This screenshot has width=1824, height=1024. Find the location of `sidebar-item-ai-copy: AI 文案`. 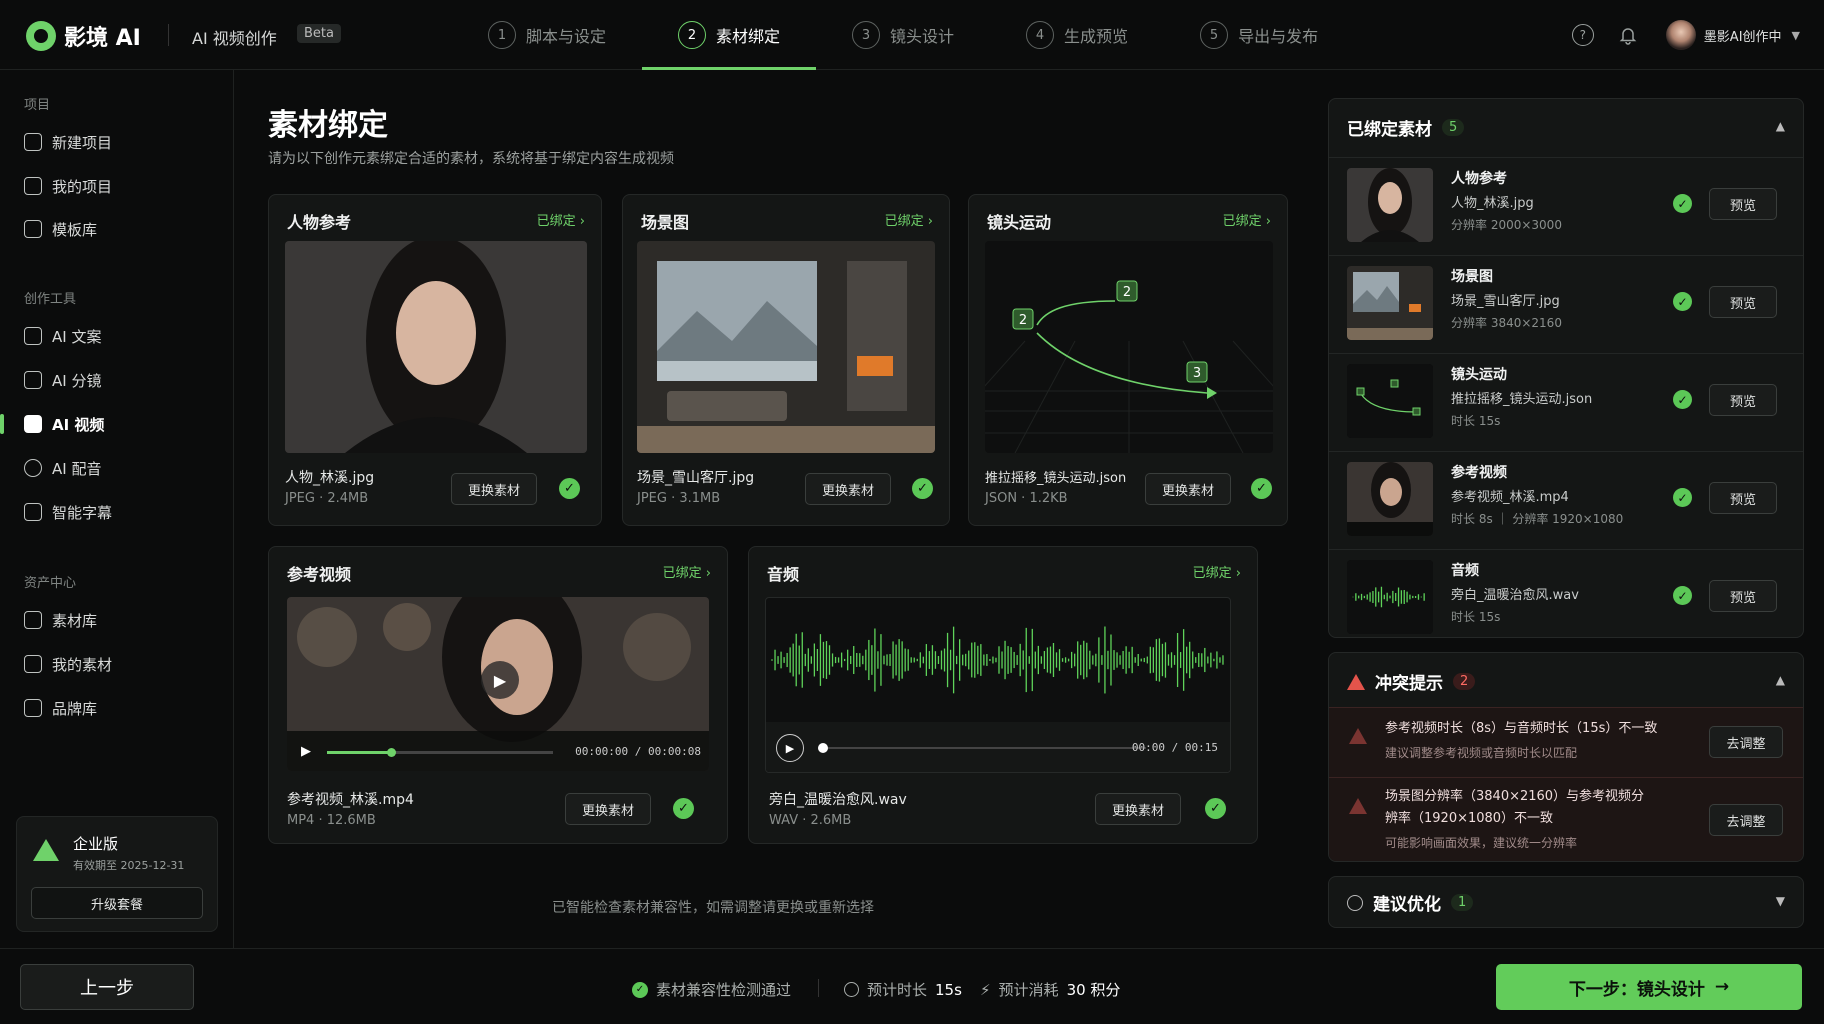

sidebar-item-ai-copy: AI 文案 is located at coordinates (124, 336).